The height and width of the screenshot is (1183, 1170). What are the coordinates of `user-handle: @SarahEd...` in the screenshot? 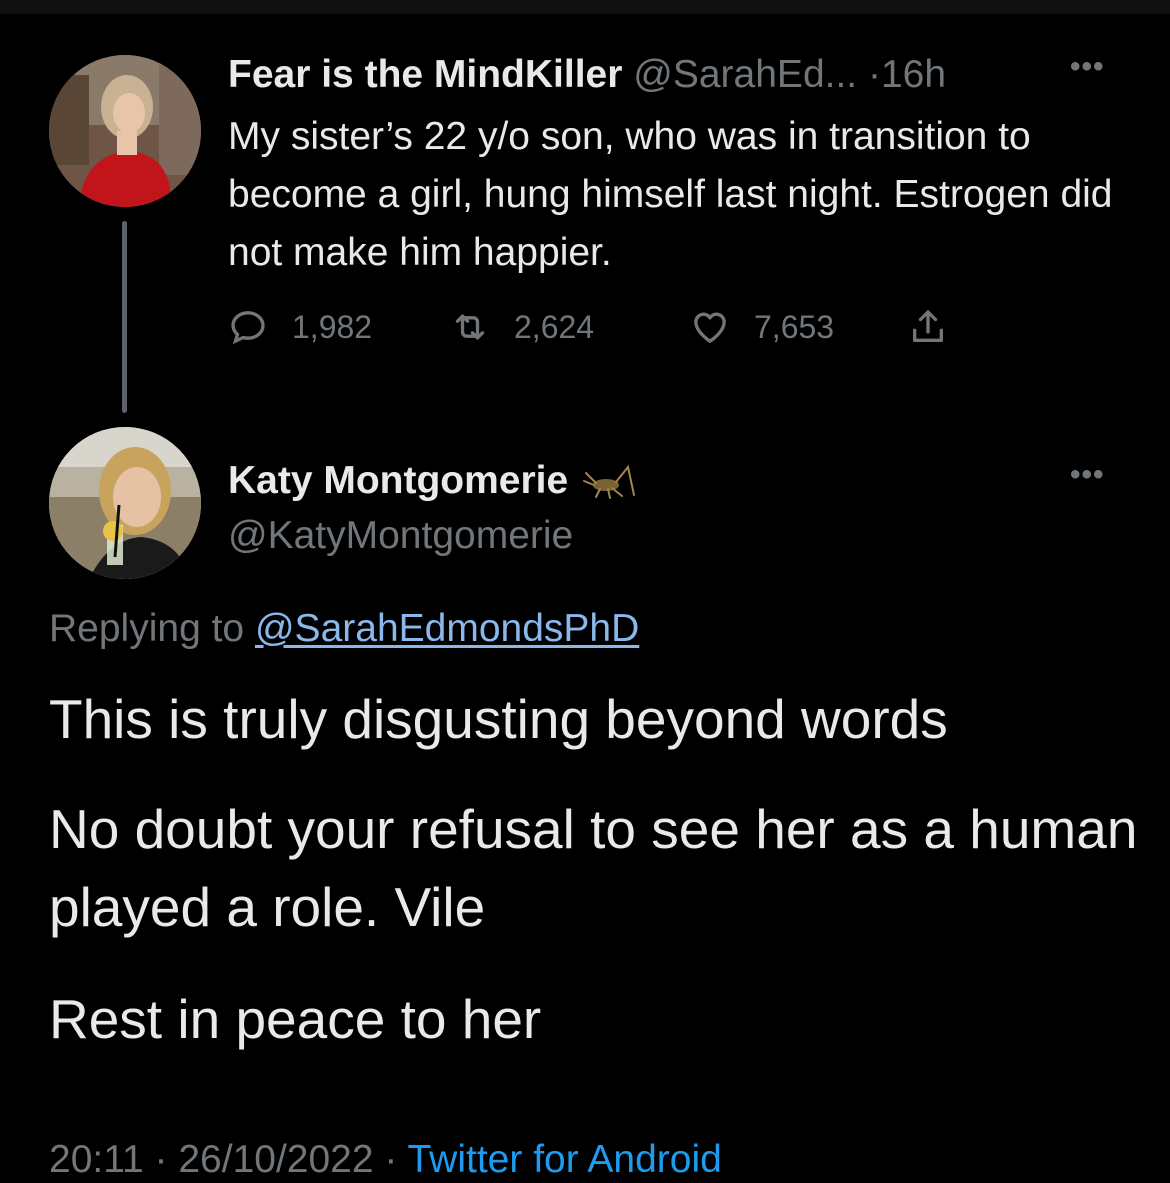 It's located at (745, 74).